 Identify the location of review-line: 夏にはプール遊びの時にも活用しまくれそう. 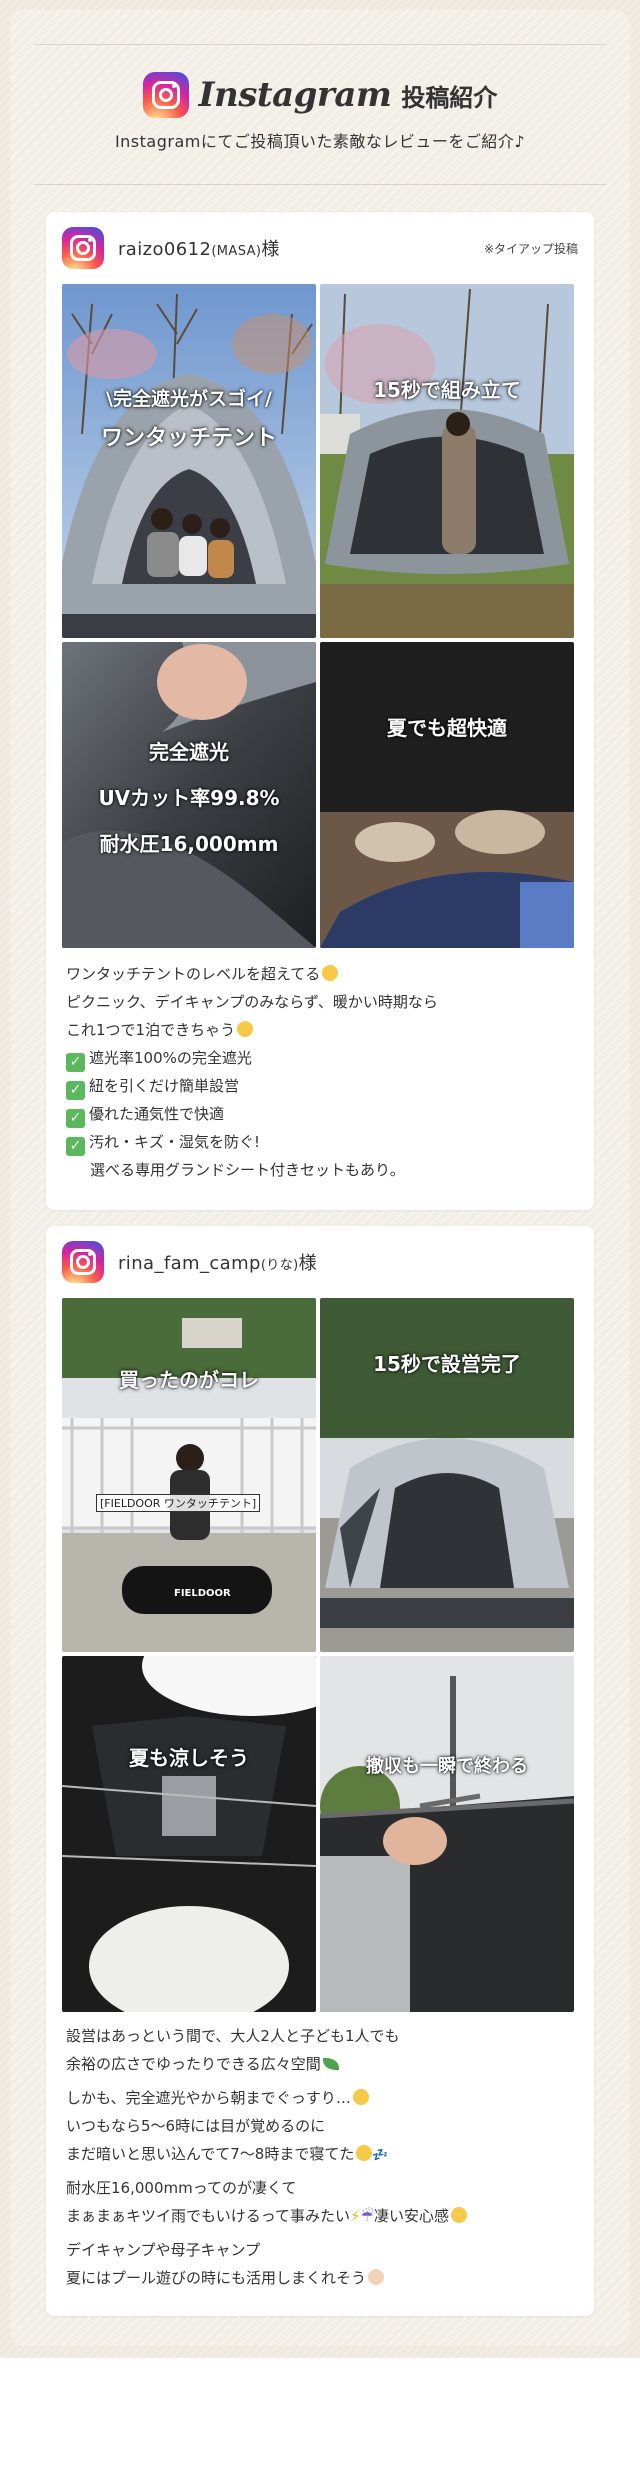
(216, 2278).